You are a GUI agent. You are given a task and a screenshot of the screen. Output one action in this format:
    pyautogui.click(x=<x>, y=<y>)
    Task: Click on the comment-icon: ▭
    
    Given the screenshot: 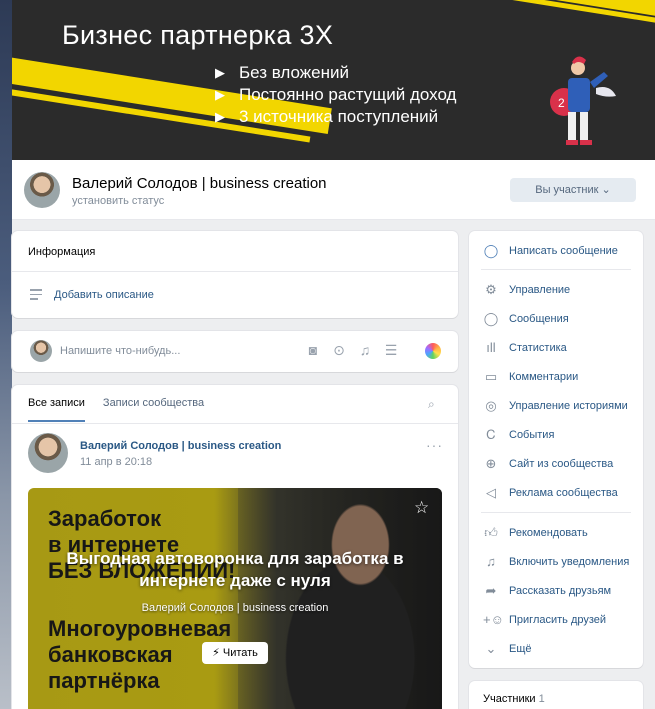 What is the action you would take?
    pyautogui.click(x=491, y=376)
    